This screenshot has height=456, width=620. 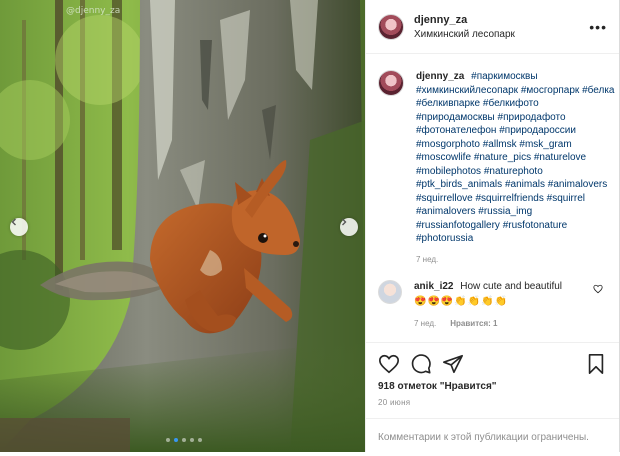 What do you see at coordinates (425, 323) in the screenshot?
I see `comment-time: 7 нед.` at bounding box center [425, 323].